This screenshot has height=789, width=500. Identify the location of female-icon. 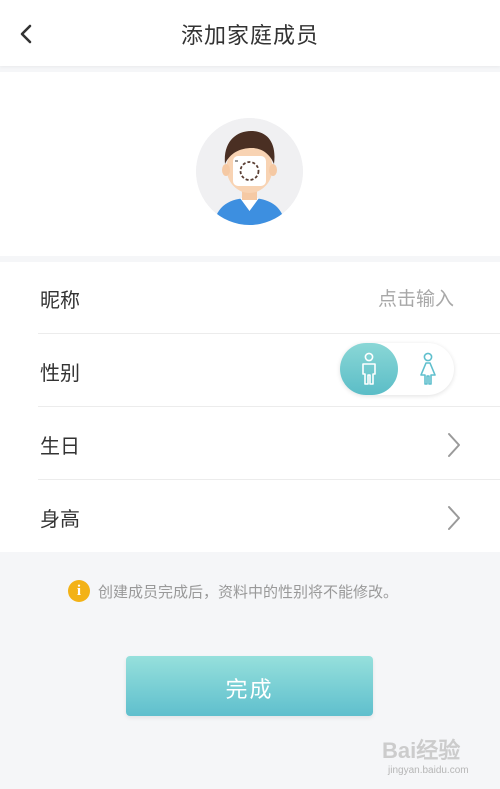
(428, 368).